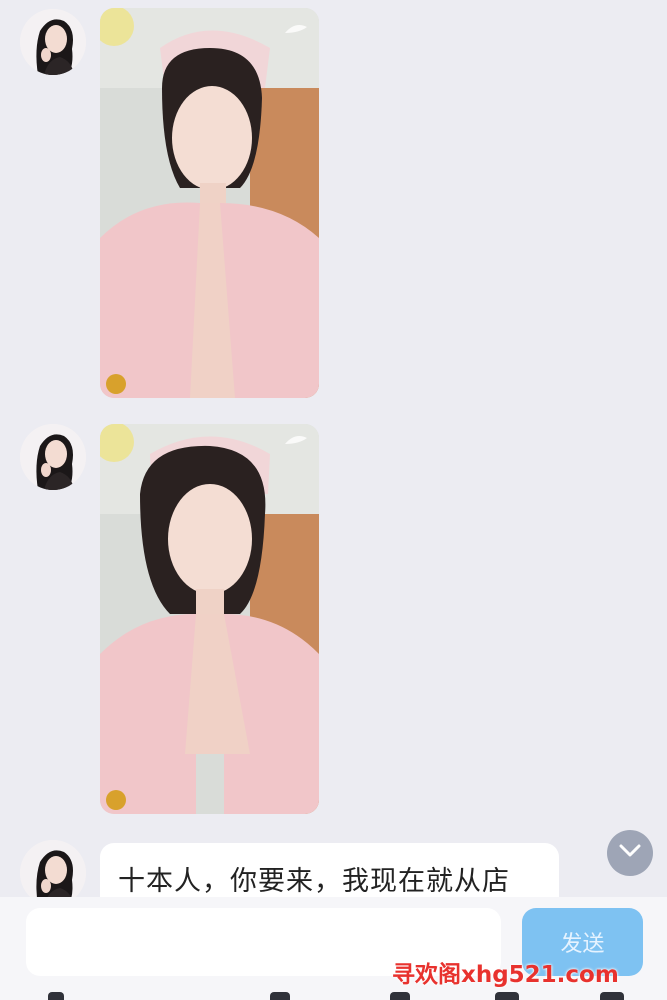 The height and width of the screenshot is (1000, 667). I want to click on chevron-down-icon, so click(630, 853).